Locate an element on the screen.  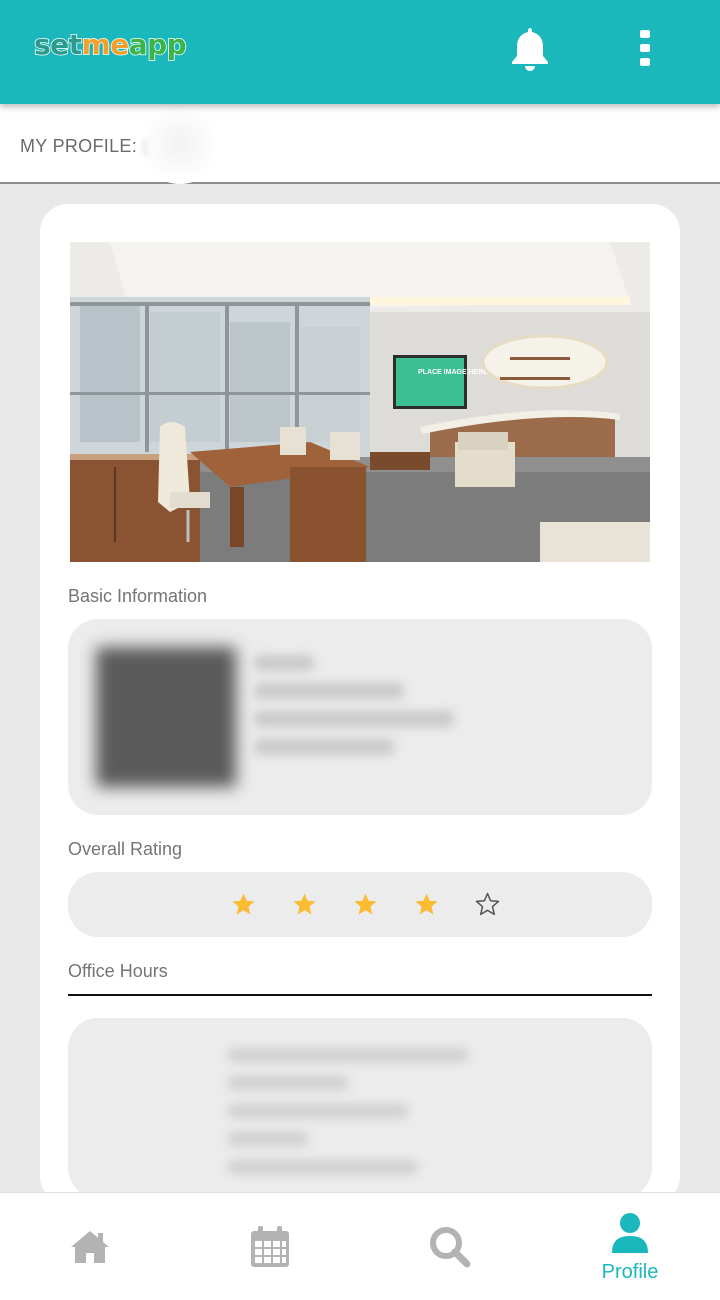
nav-item-search is located at coordinates (450, 1246).